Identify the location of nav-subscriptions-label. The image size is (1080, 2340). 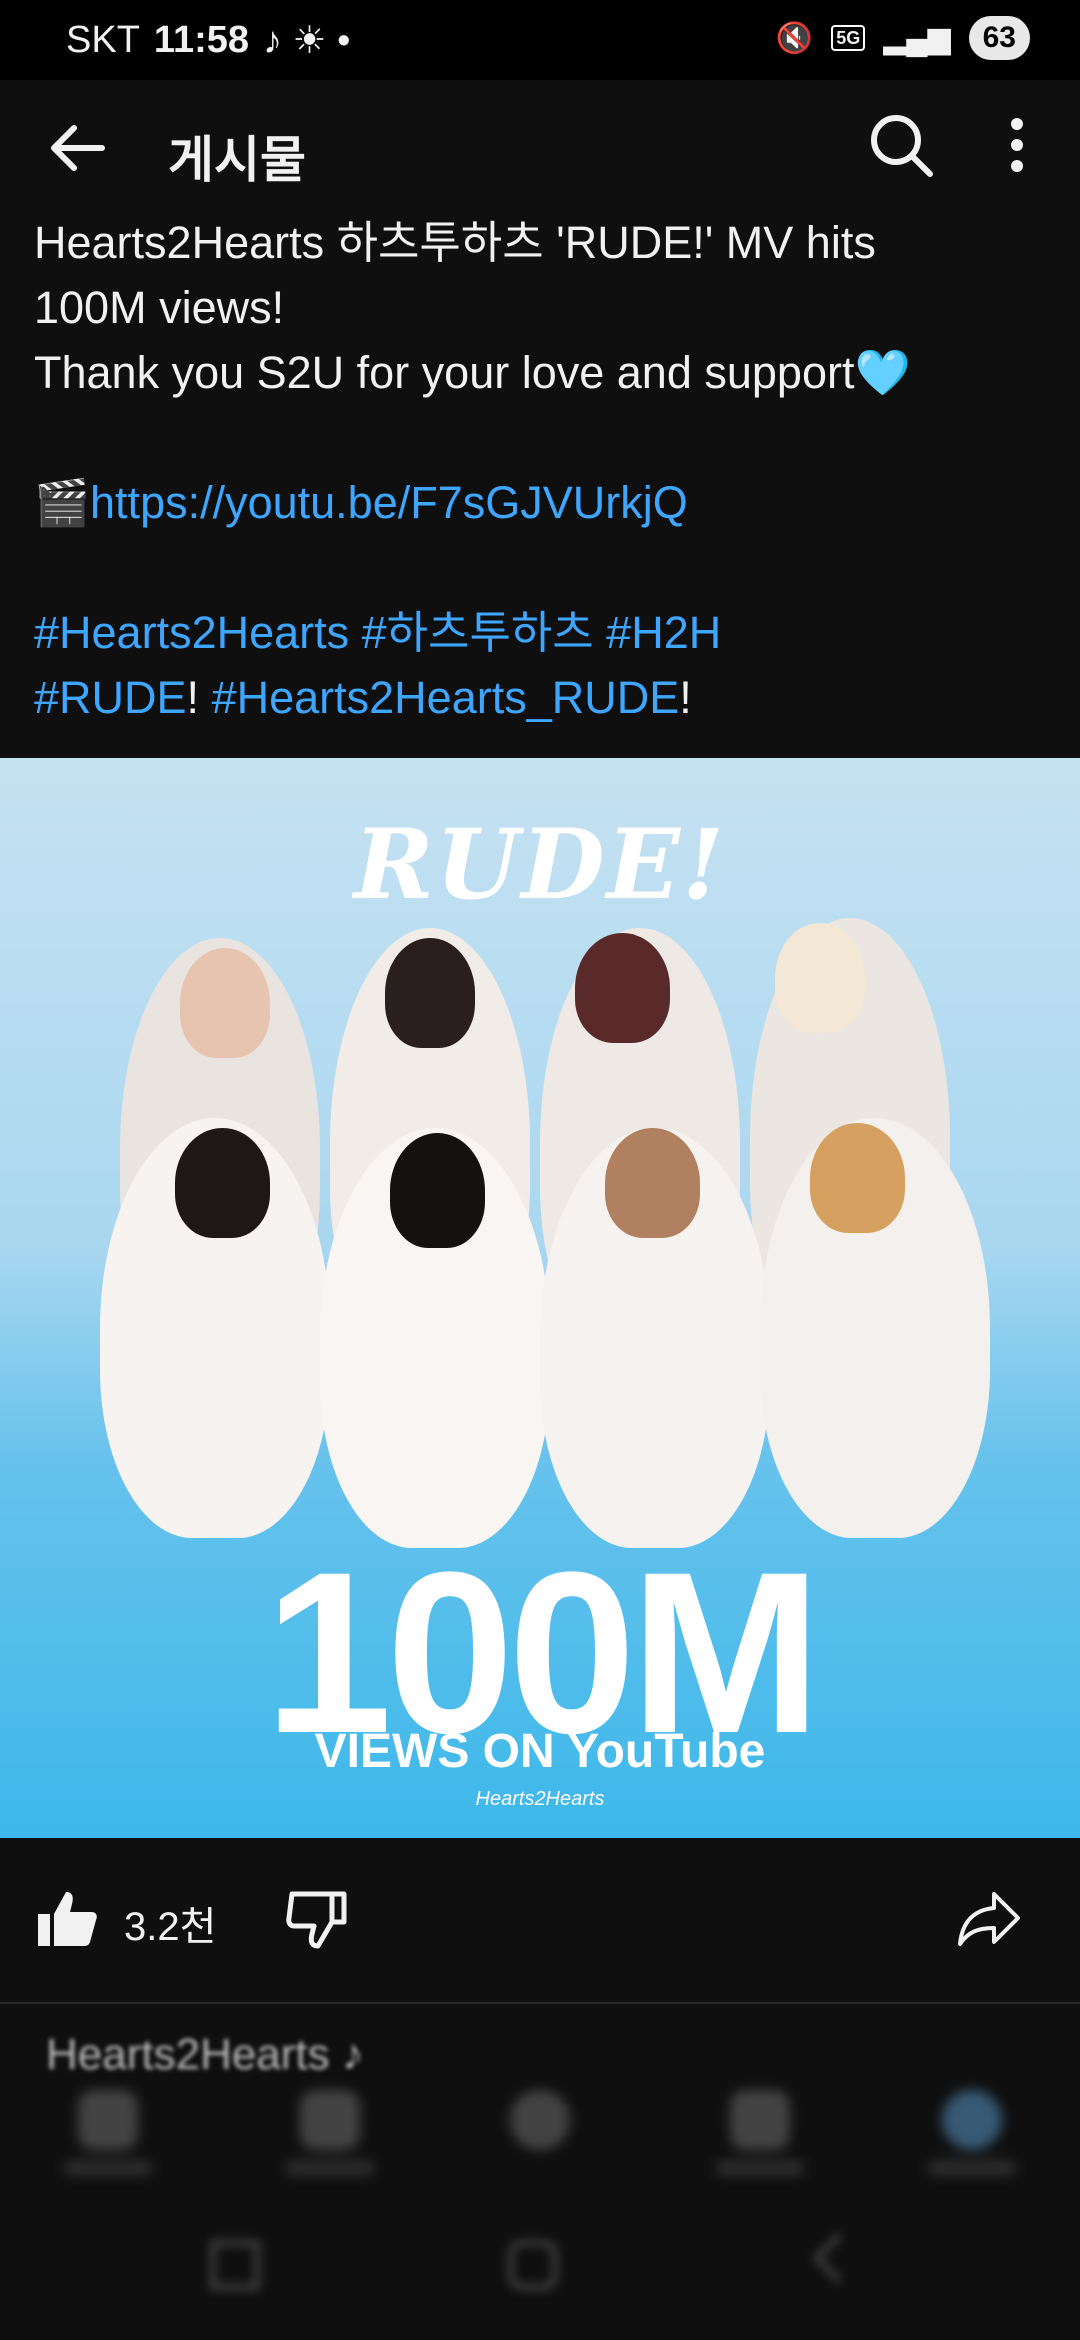
(760, 2168).